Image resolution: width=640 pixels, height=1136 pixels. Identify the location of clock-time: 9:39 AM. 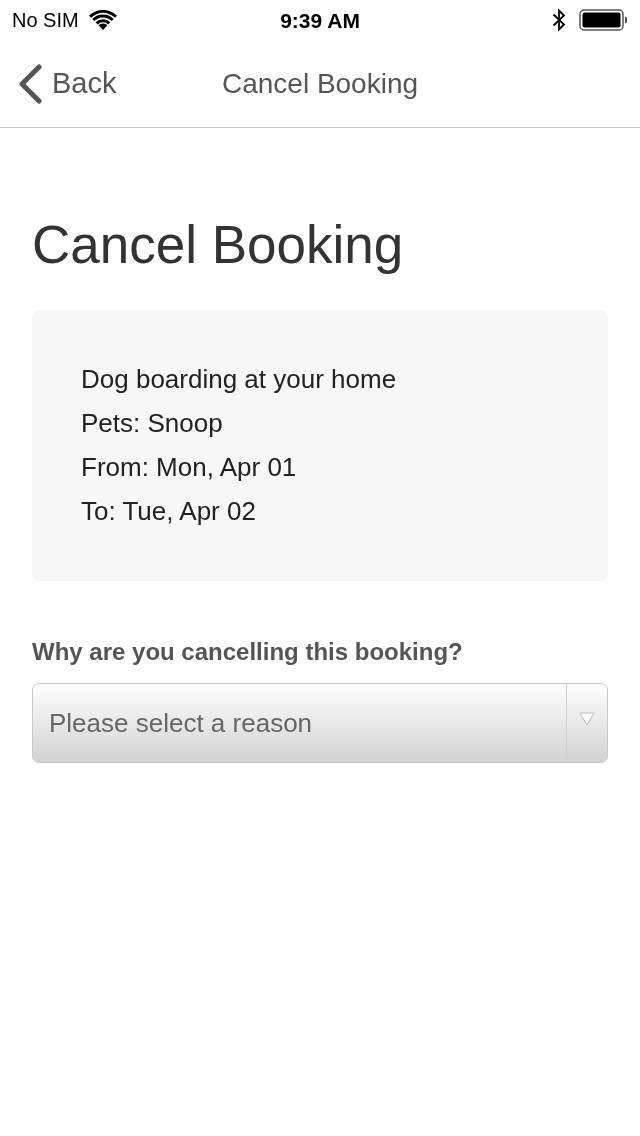
(320, 20).